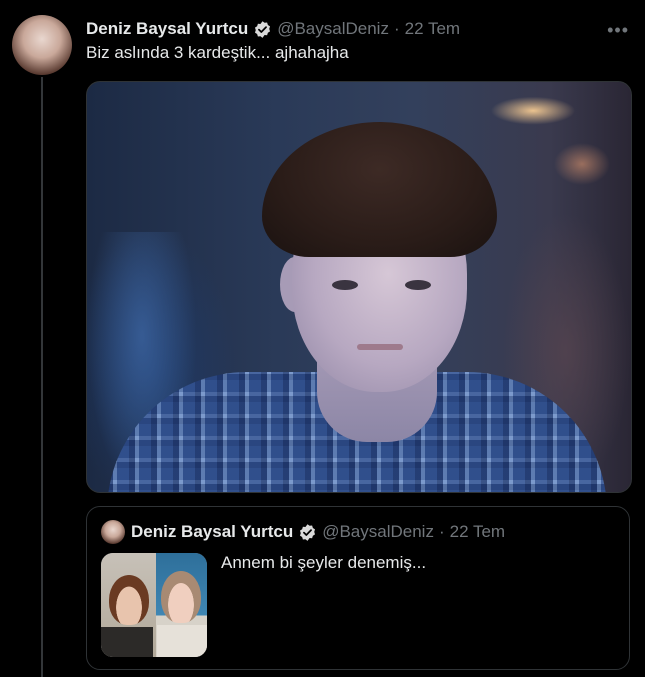  What do you see at coordinates (333, 29) in the screenshot?
I see `author-handle: @BaysalDeniz` at bounding box center [333, 29].